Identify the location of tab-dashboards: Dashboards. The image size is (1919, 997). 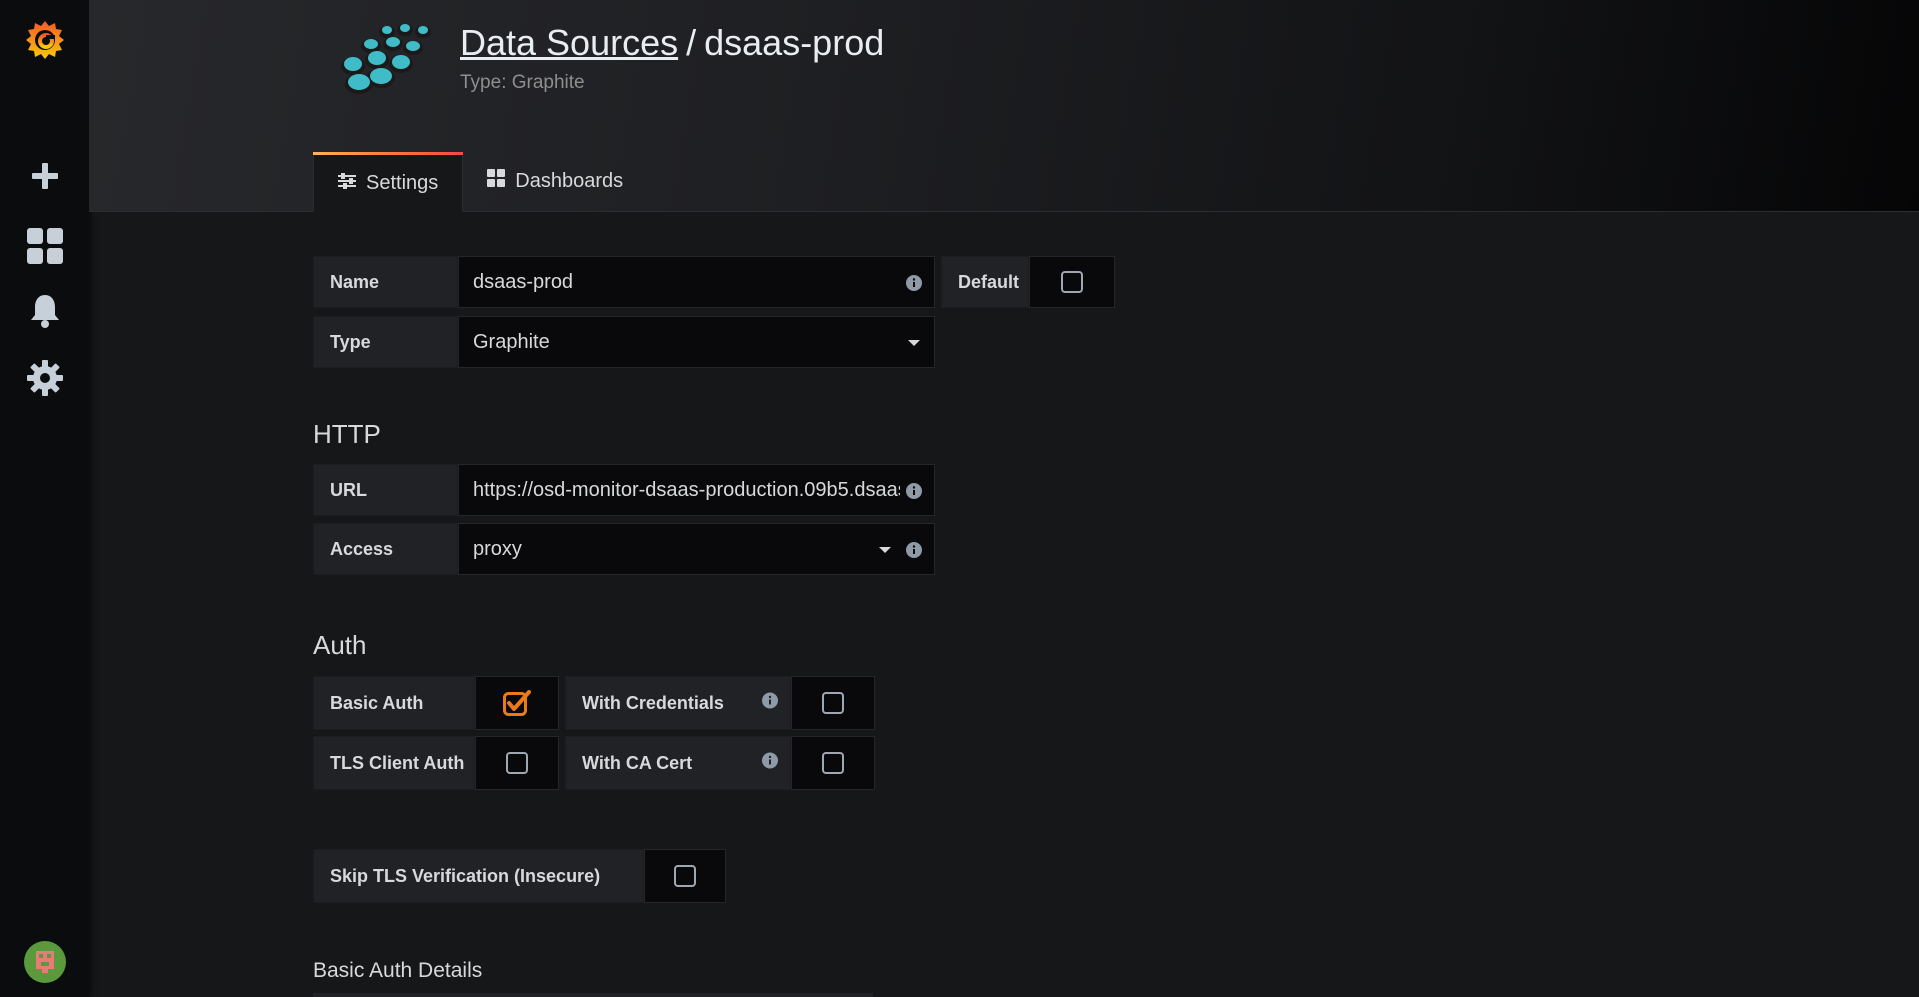
(555, 181).